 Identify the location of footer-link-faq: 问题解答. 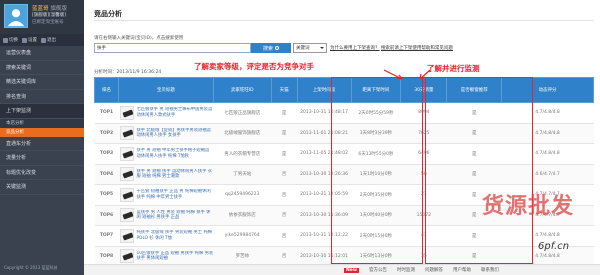
(434, 270).